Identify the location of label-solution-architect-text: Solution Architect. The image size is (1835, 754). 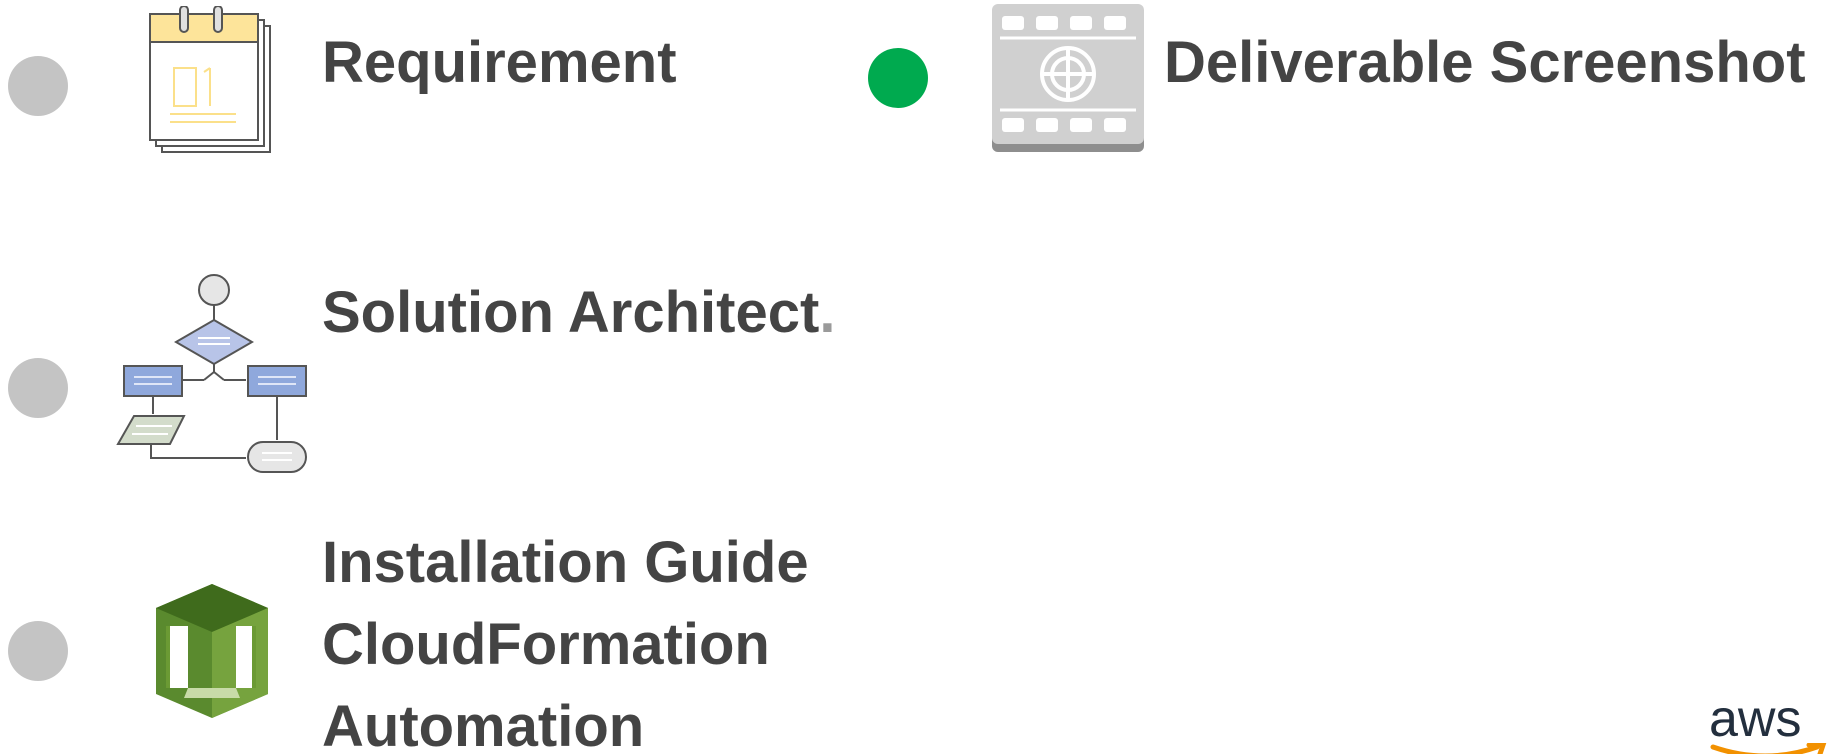
(571, 312).